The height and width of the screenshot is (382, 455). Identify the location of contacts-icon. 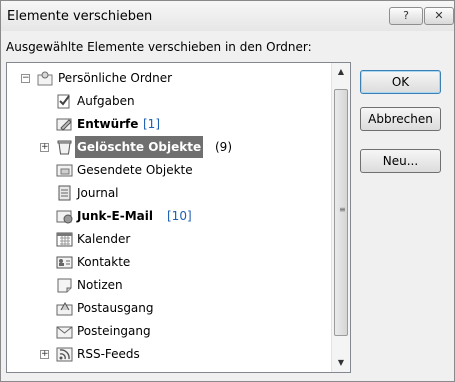
(64, 262).